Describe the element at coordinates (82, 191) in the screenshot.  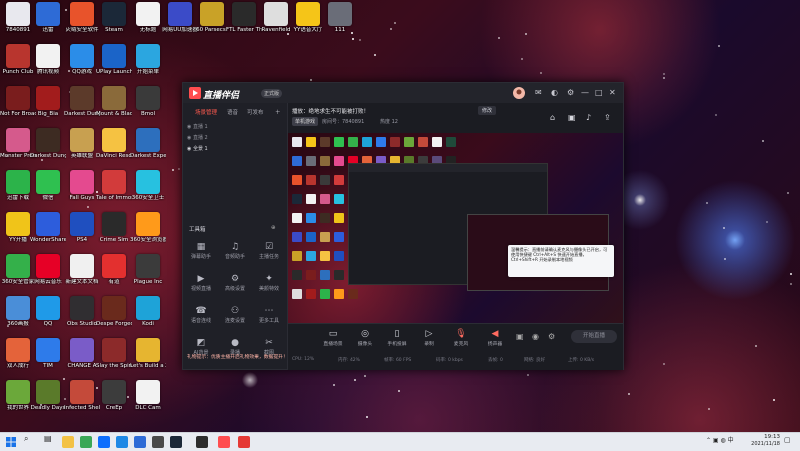
I see `desktop-icon: Fall Guys` at that location.